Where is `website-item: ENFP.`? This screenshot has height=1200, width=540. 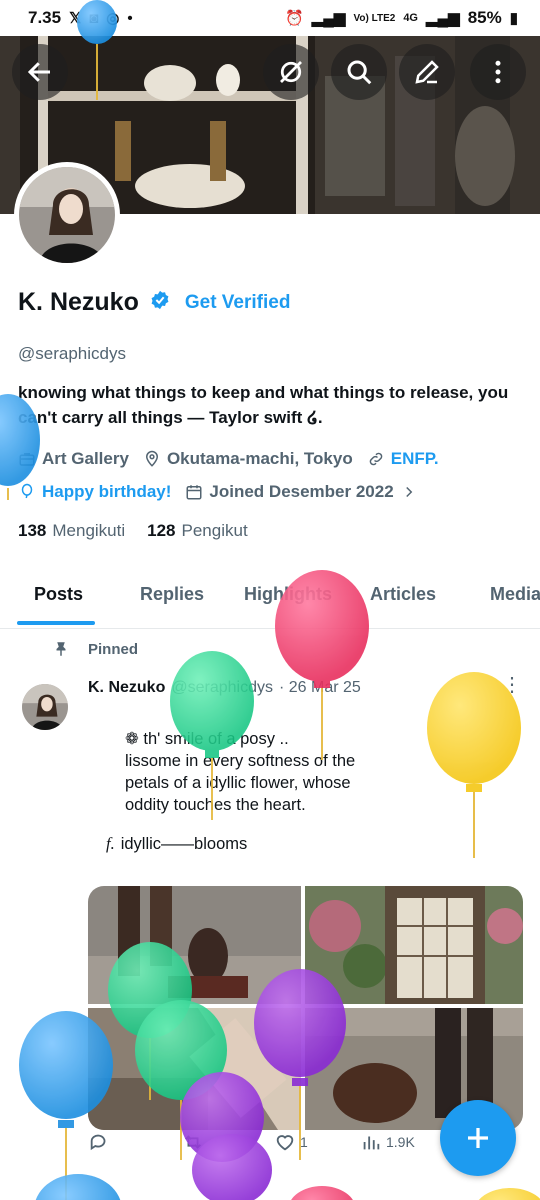
website-item: ENFP. is located at coordinates (403, 459).